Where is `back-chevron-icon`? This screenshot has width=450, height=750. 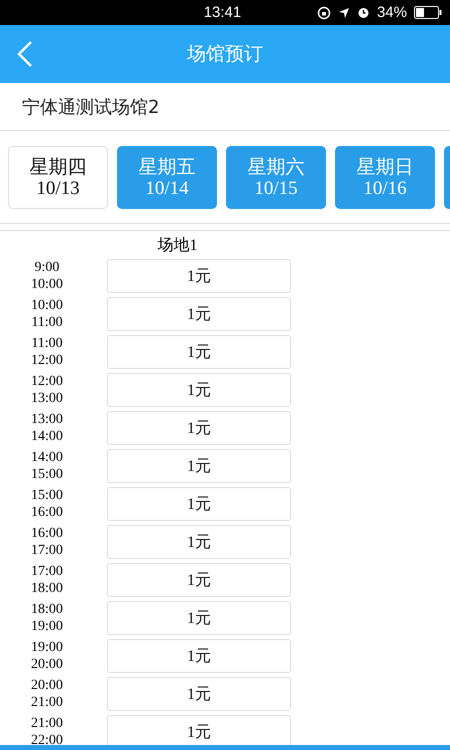
back-chevron-icon is located at coordinates (25, 54).